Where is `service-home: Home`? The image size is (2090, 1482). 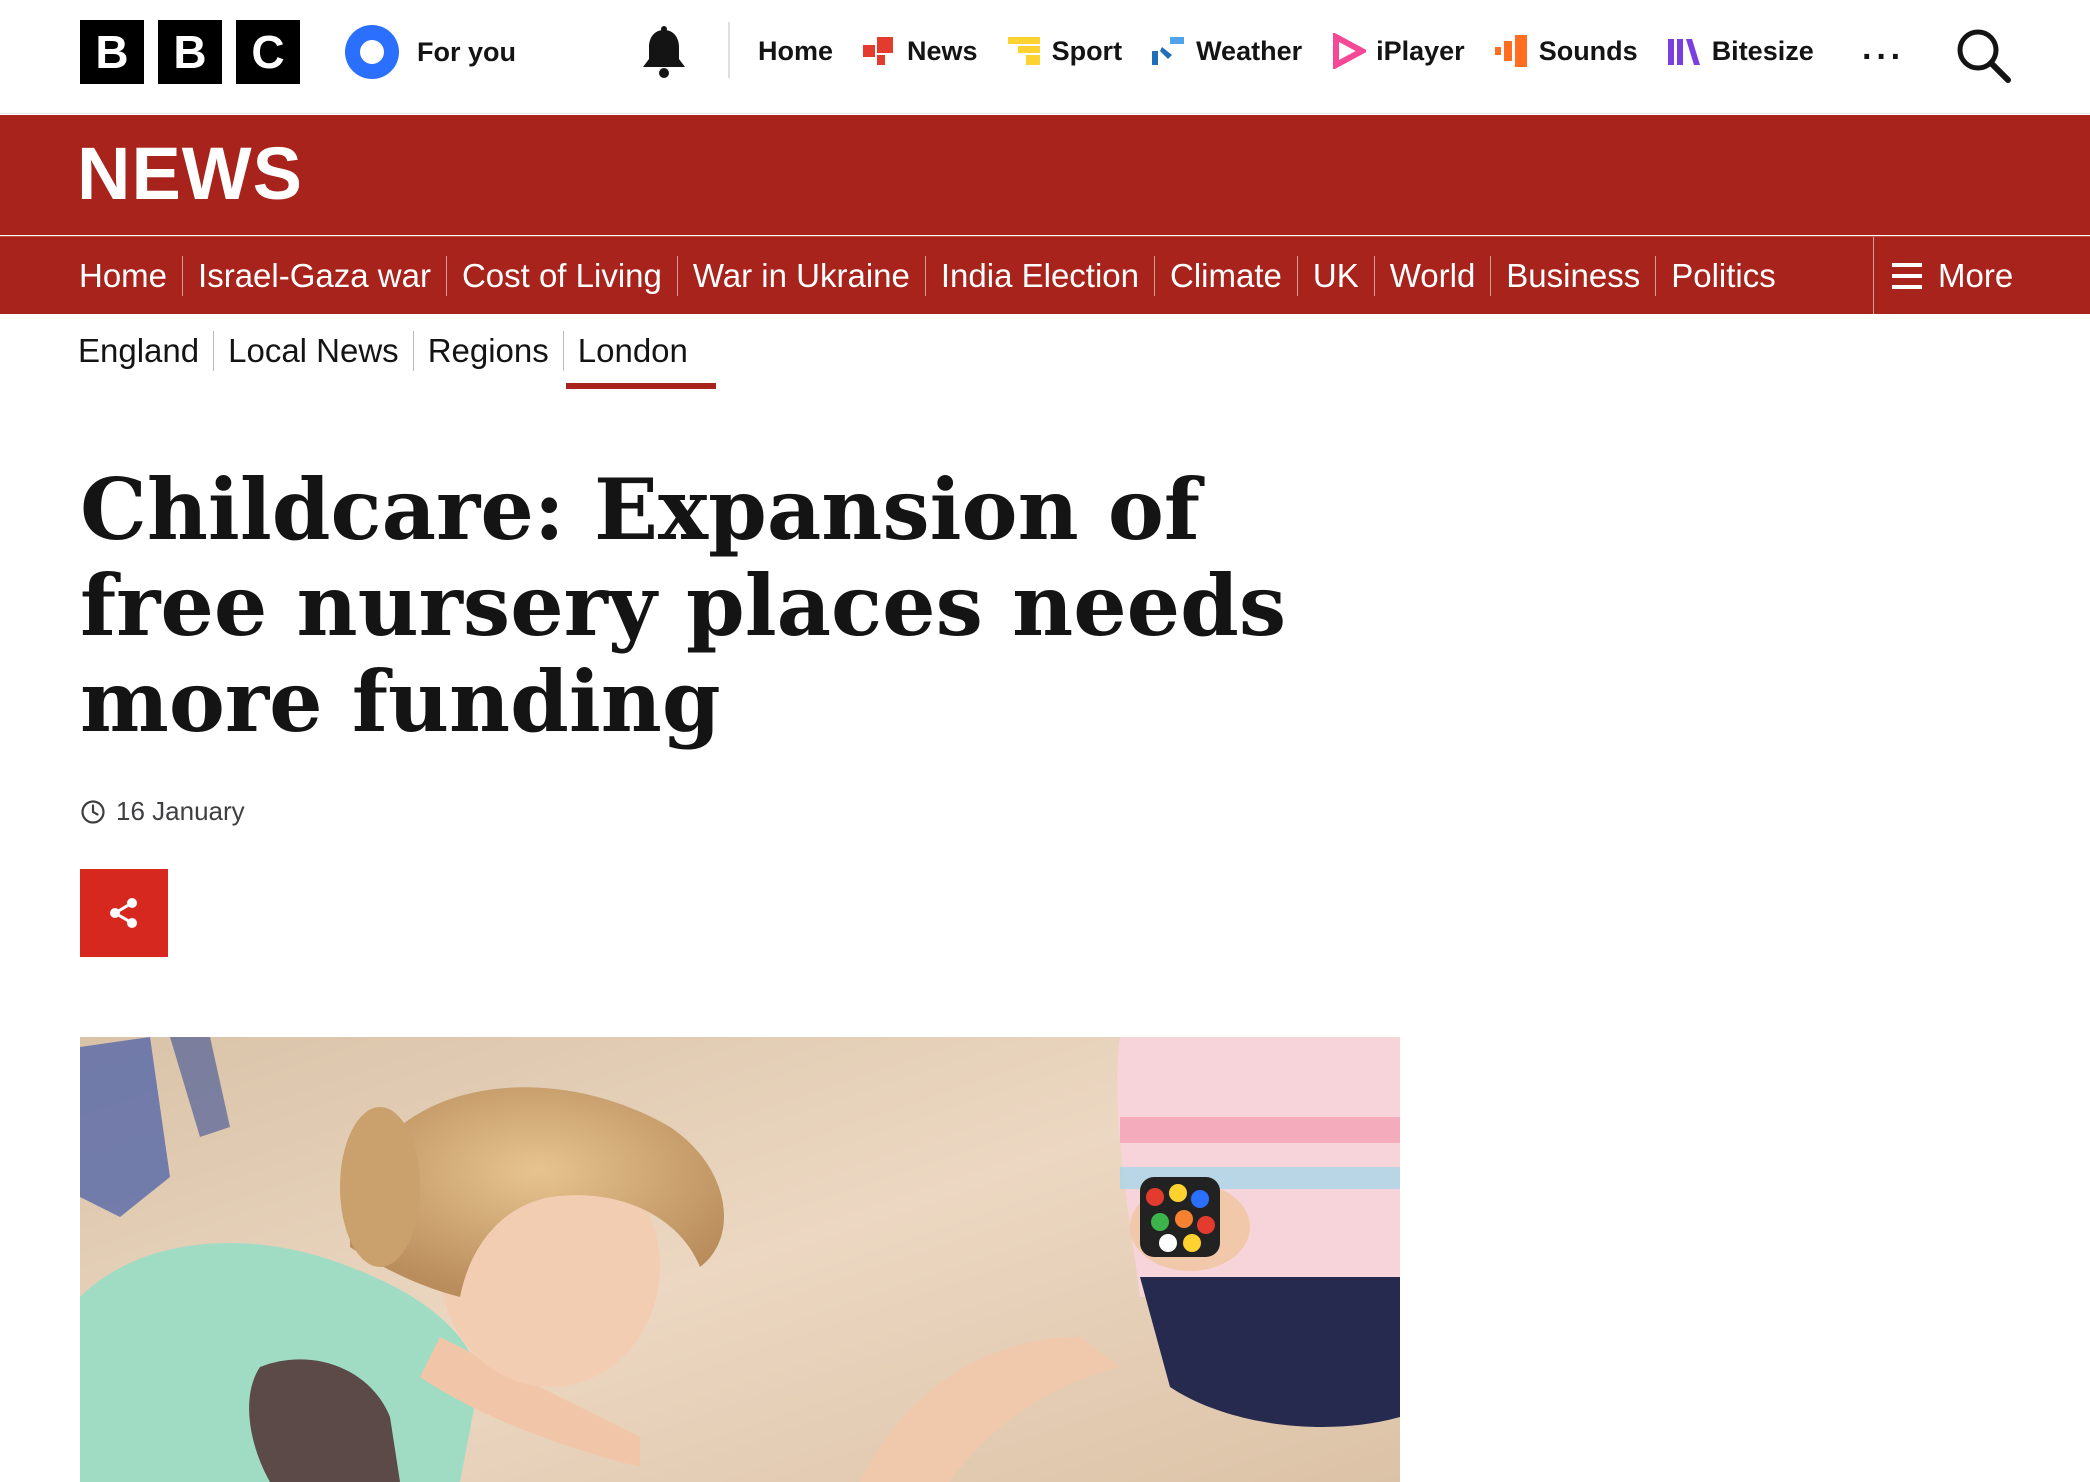
service-home: Home is located at coordinates (795, 51).